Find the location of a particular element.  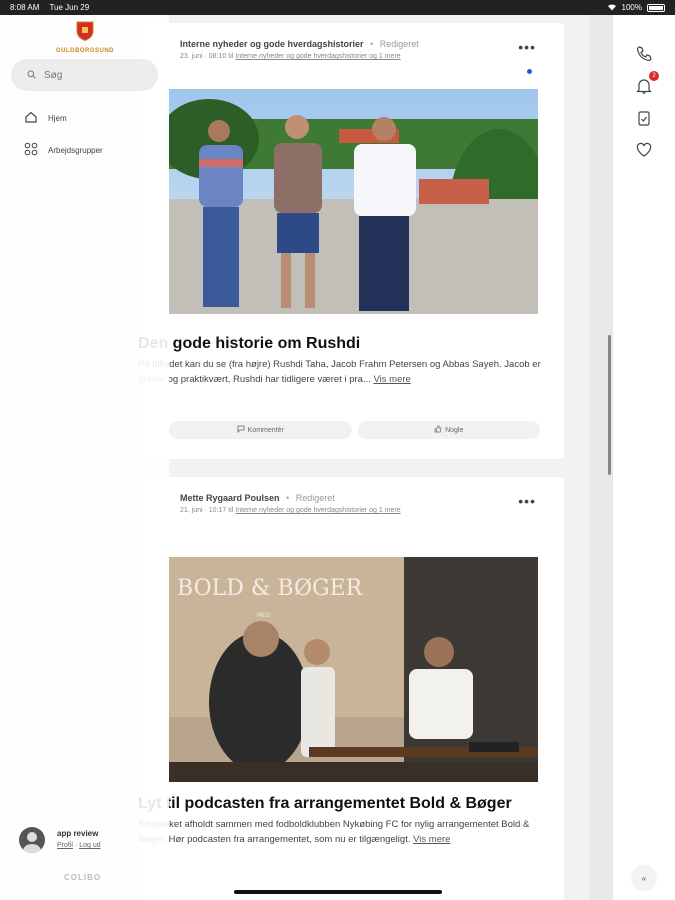

notification-badge: 2 is located at coordinates (654, 76).